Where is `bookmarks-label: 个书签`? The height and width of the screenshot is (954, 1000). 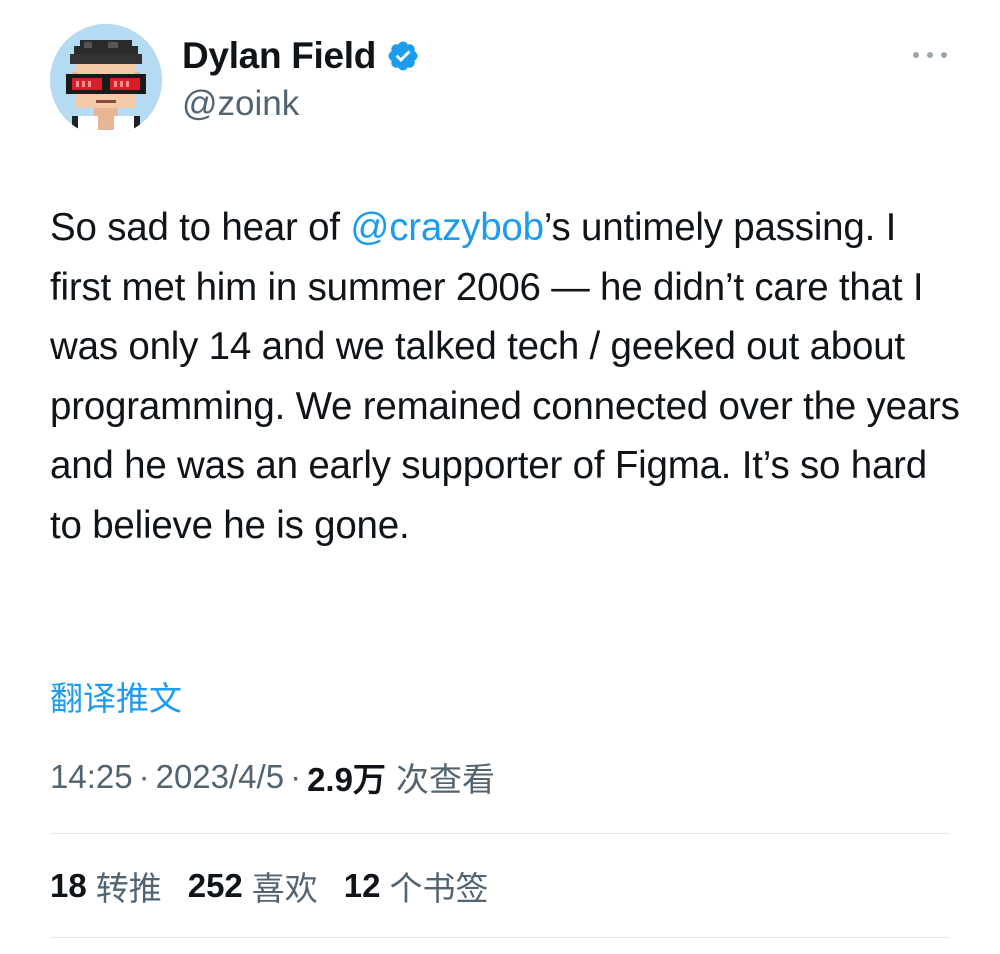
bookmarks-label: 个书签 is located at coordinates (439, 888).